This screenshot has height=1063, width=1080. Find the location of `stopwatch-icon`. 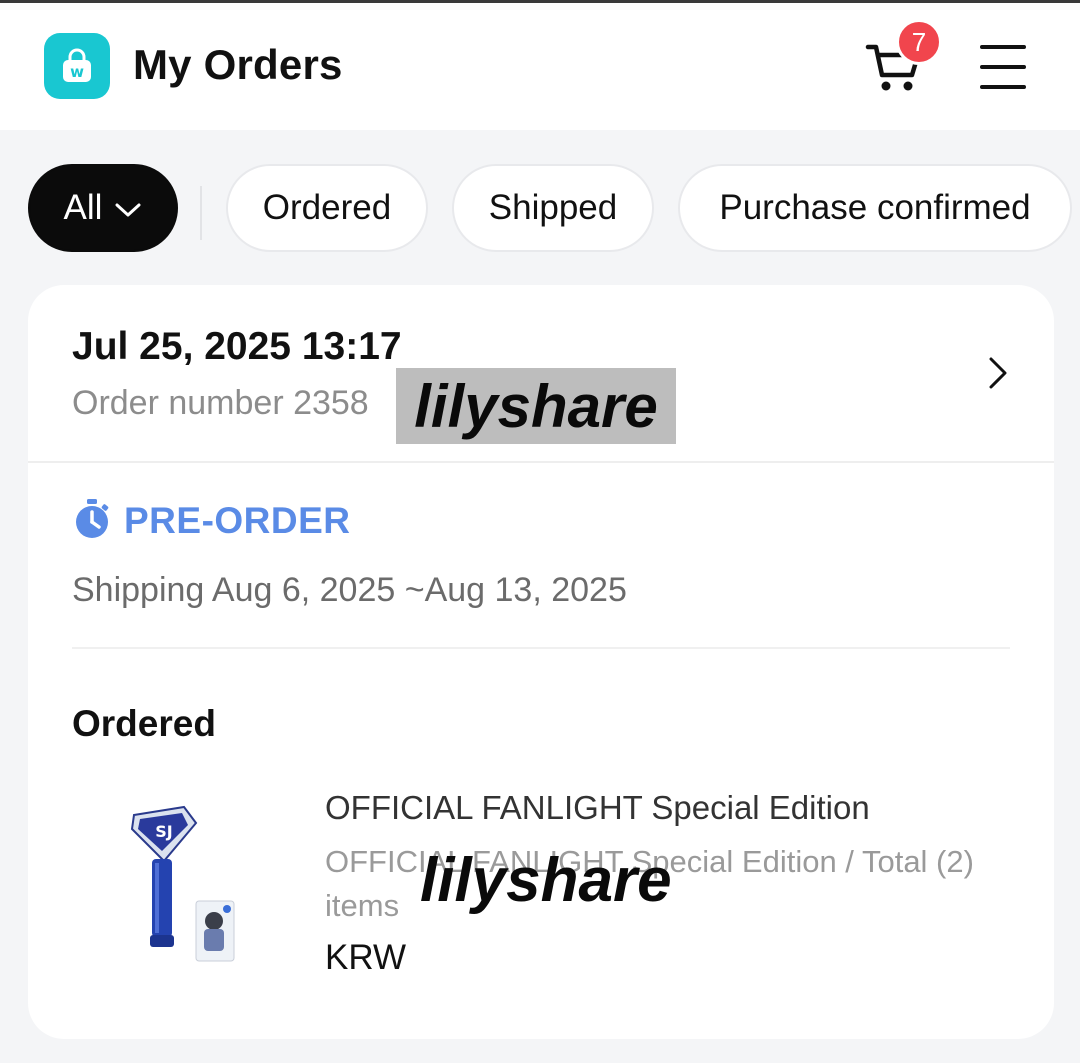

stopwatch-icon is located at coordinates (92, 521).